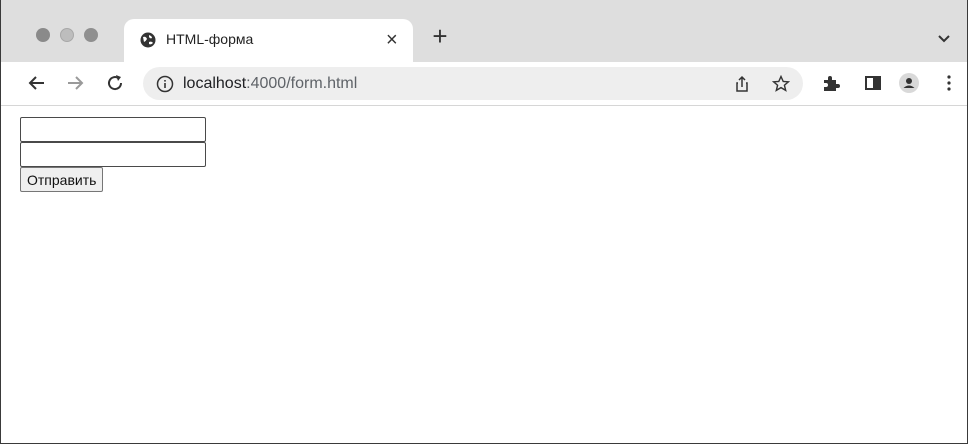  I want to click on profile-icon, so click(909, 83).